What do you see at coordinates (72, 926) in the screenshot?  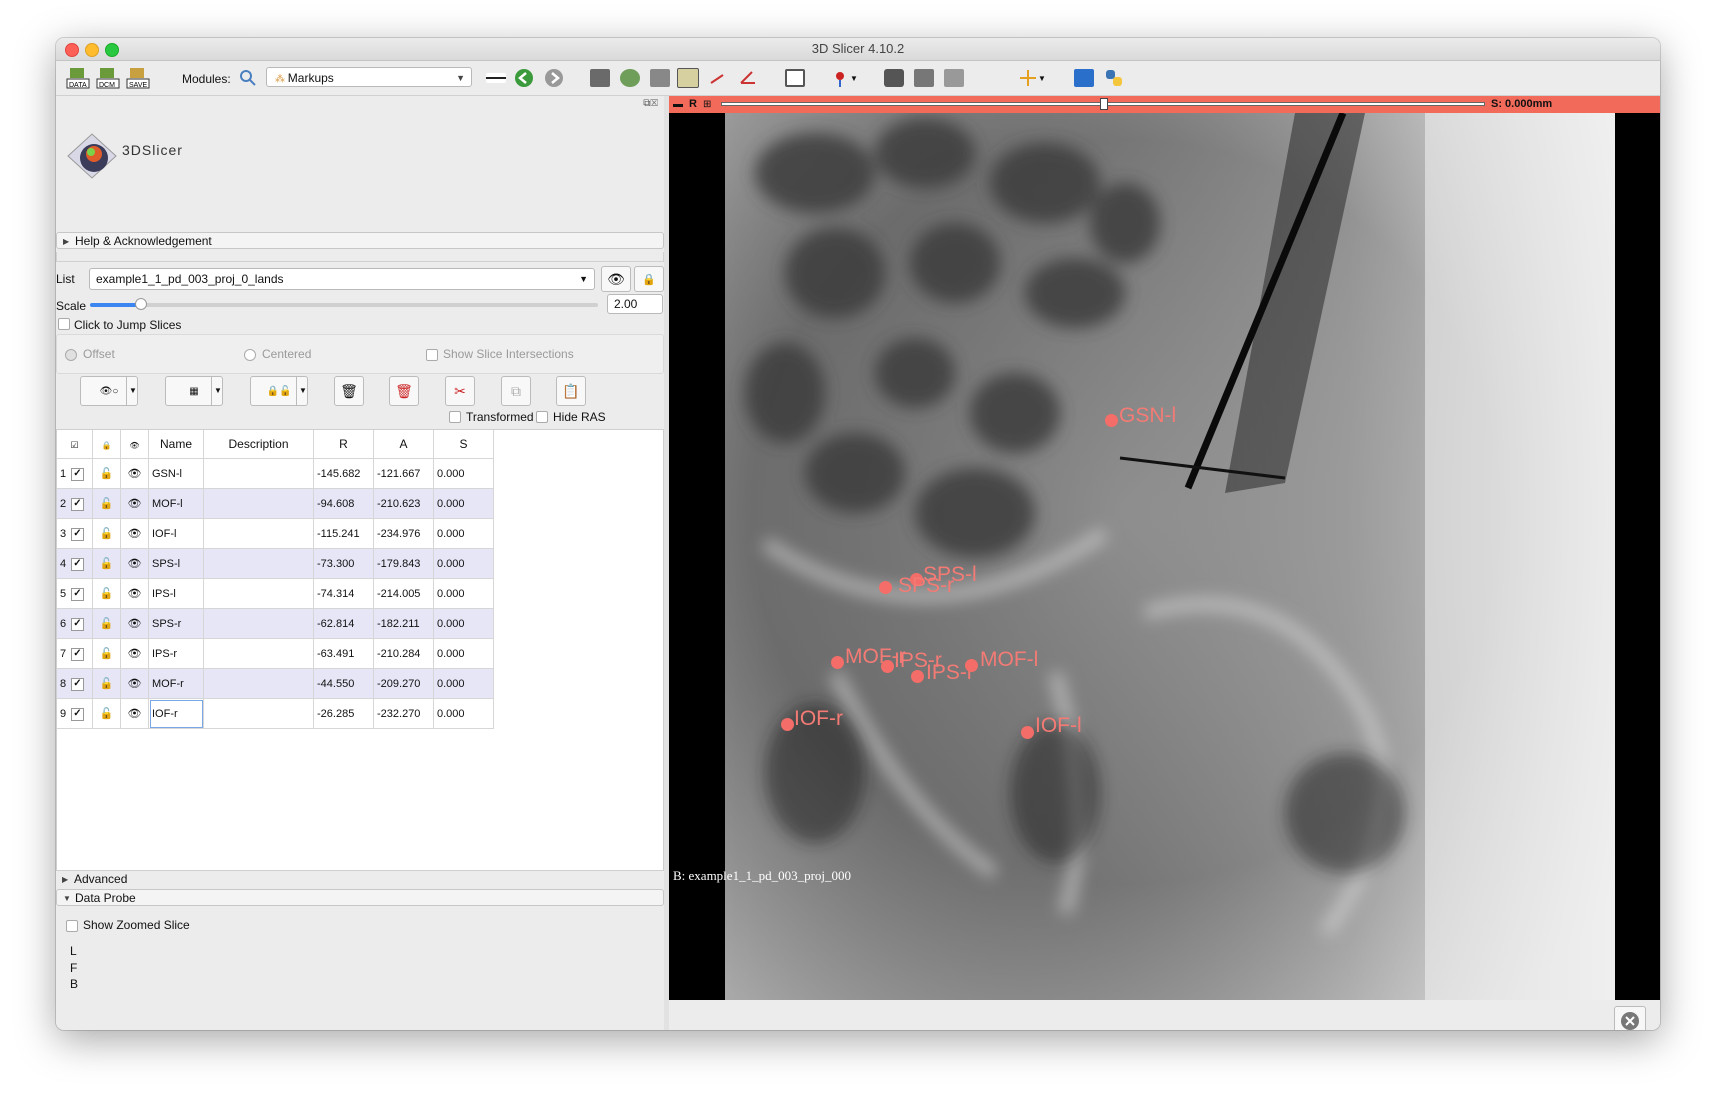 I see `show-zoomed-checkbox` at bounding box center [72, 926].